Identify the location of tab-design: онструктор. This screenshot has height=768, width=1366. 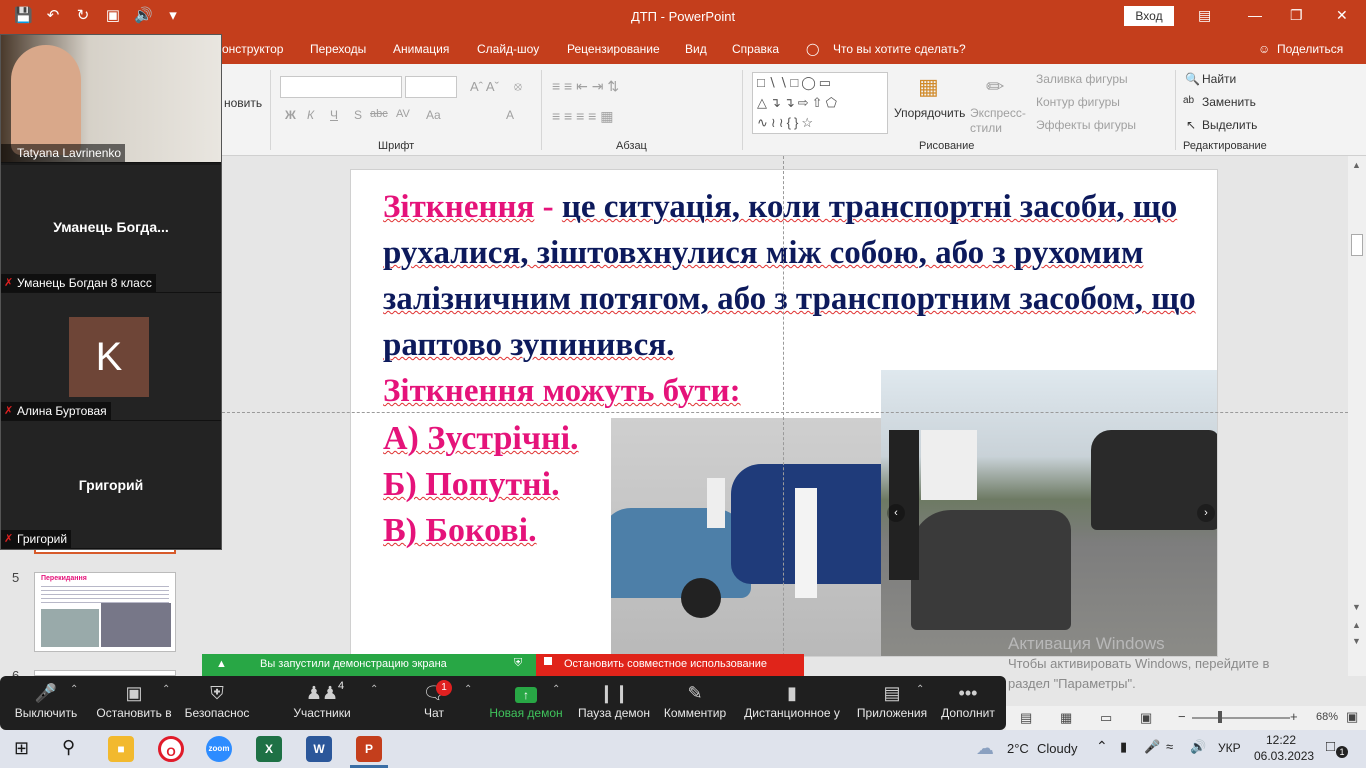
(252, 49).